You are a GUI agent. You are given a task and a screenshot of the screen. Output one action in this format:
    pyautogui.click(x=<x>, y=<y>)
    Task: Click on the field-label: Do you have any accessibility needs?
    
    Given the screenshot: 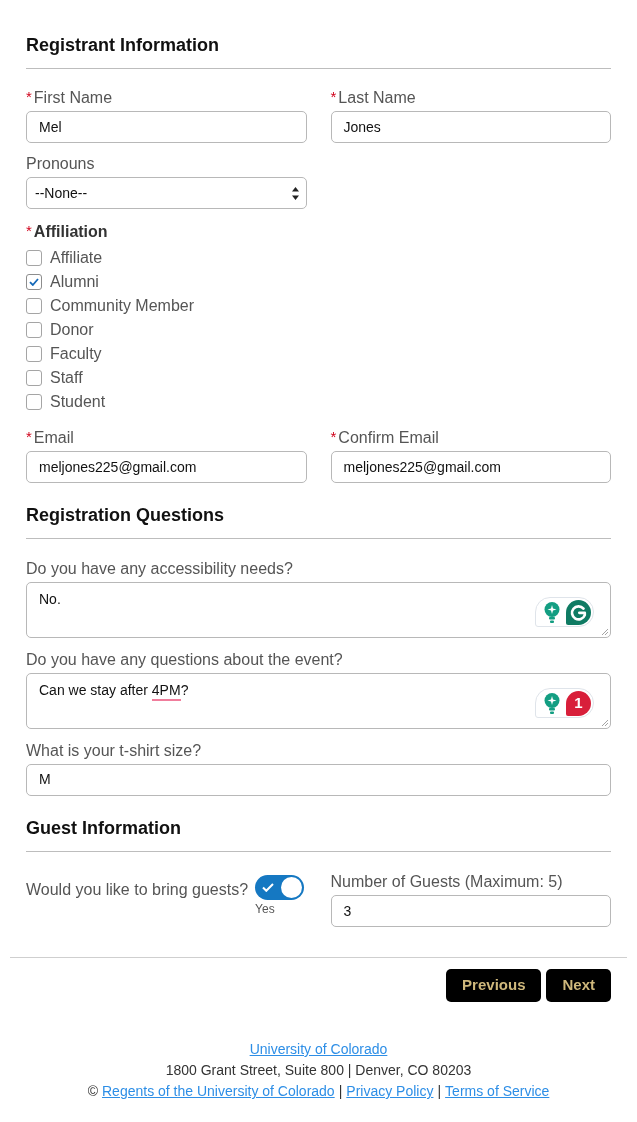 What is the action you would take?
    pyautogui.click(x=159, y=569)
    